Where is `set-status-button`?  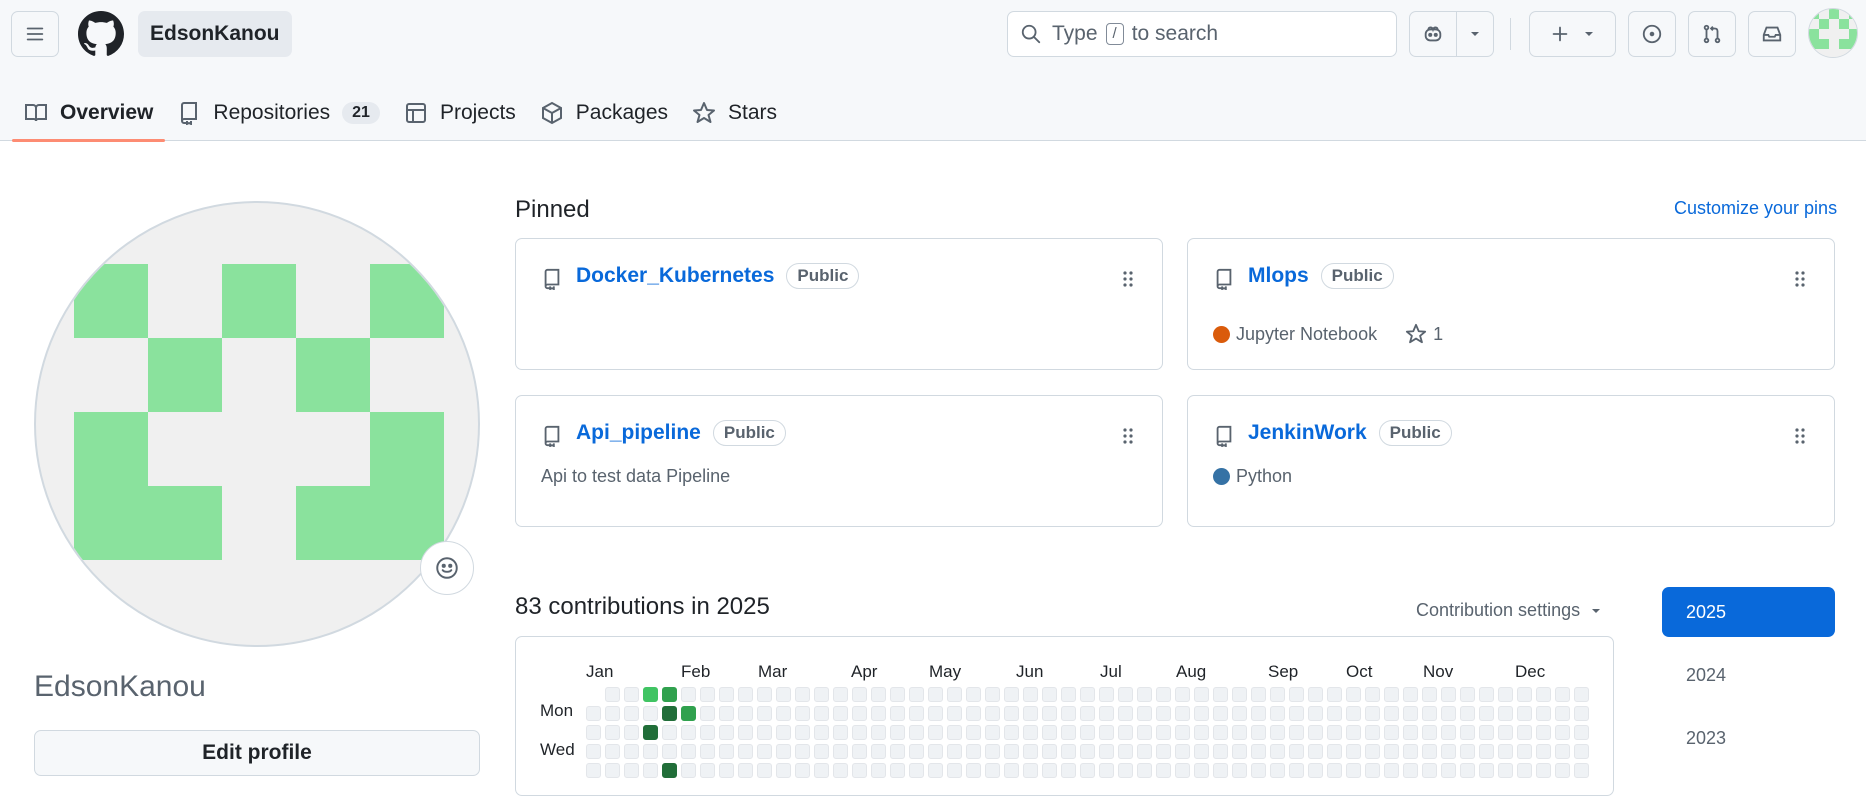
set-status-button is located at coordinates (447, 568).